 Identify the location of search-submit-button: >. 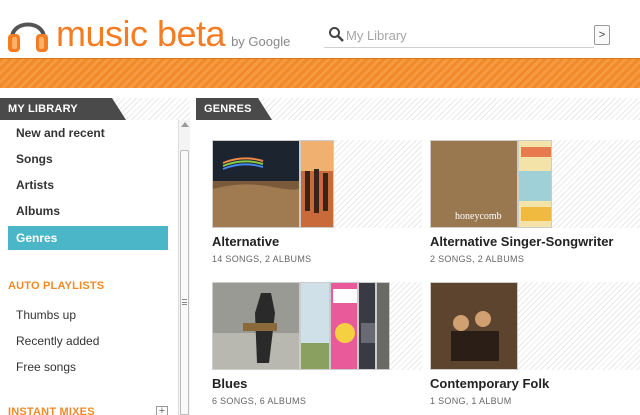
(602, 35).